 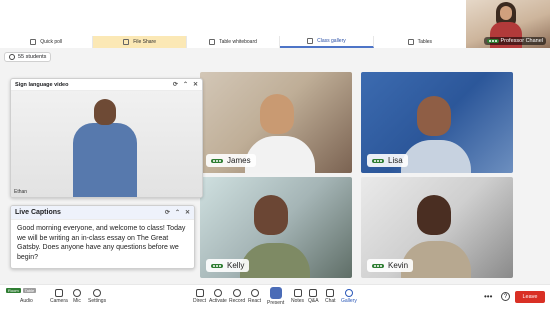 I want to click on leave-button: Leave, so click(x=530, y=297).